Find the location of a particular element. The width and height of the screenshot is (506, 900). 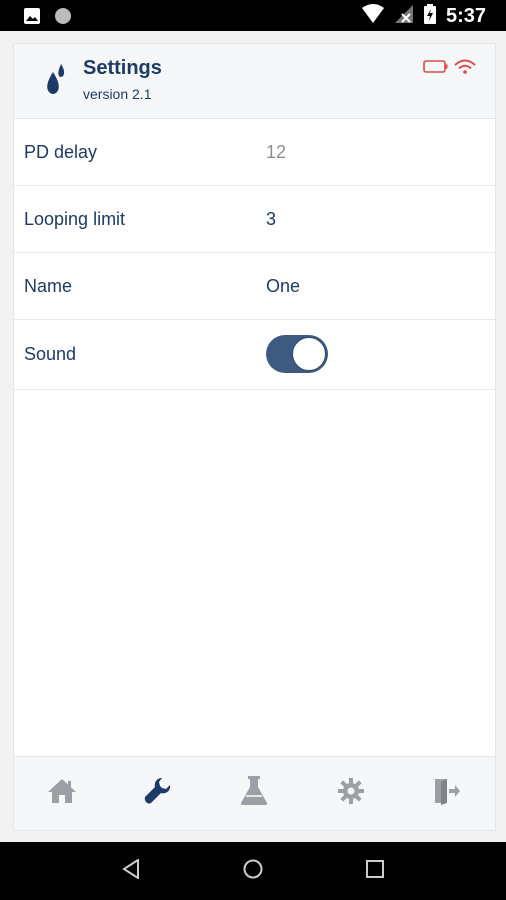

setting-row-name: Name One is located at coordinates (254, 286).